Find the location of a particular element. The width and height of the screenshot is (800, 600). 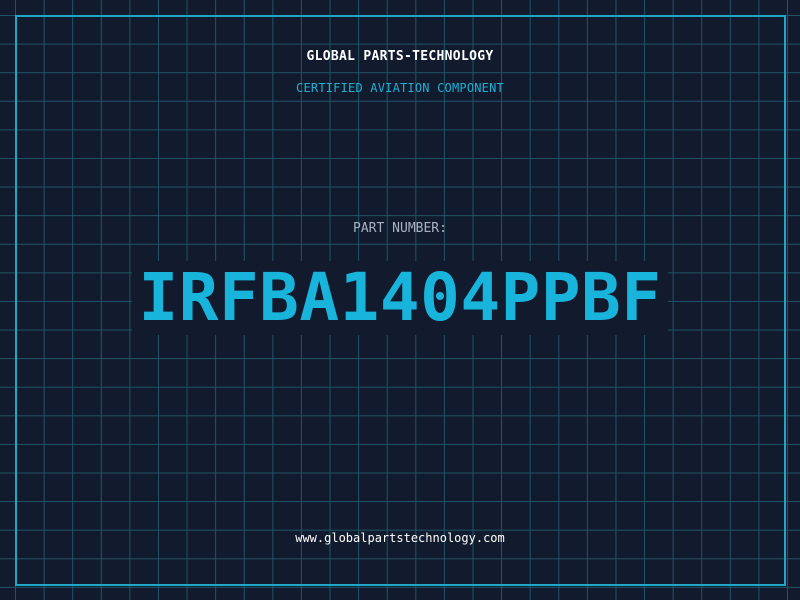

part-number: IRFBA1404PPBF is located at coordinates (400, 298).